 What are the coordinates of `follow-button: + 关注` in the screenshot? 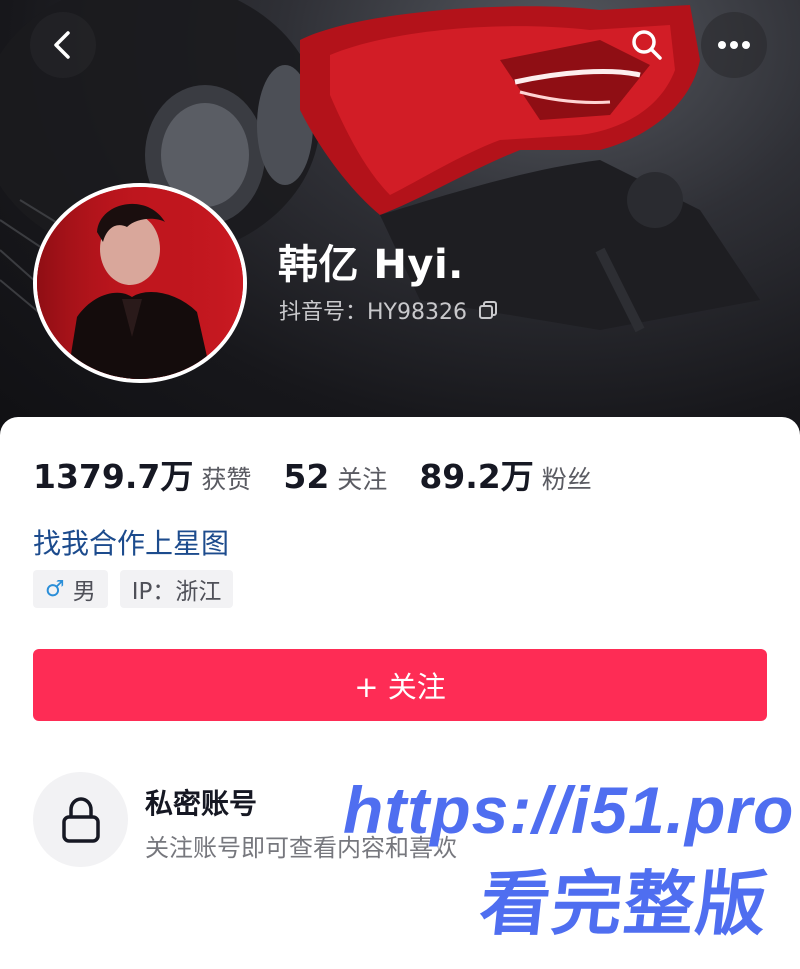 It's located at (400, 685).